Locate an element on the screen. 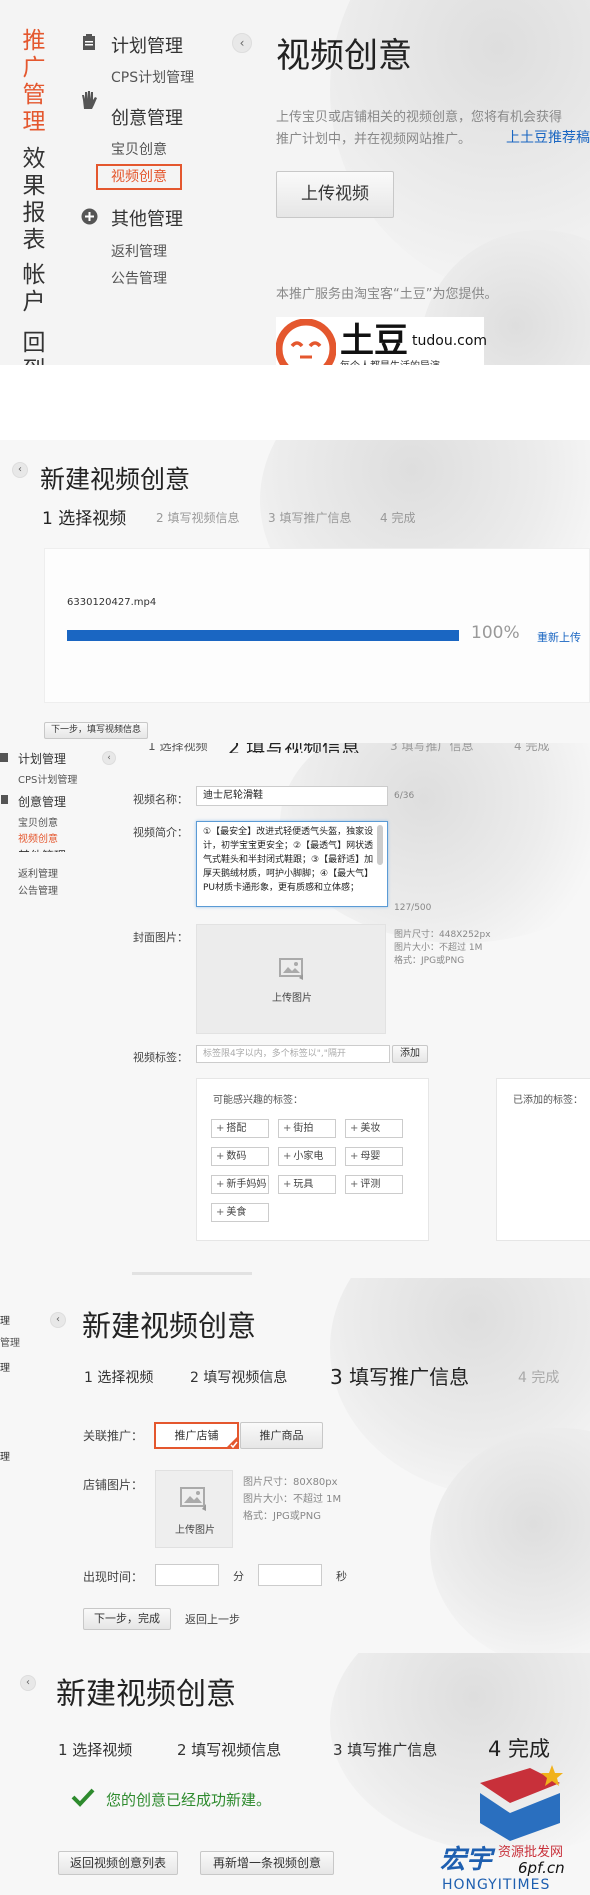 The width and height of the screenshot is (590, 1895). second-unit: 秒 is located at coordinates (341, 1576).